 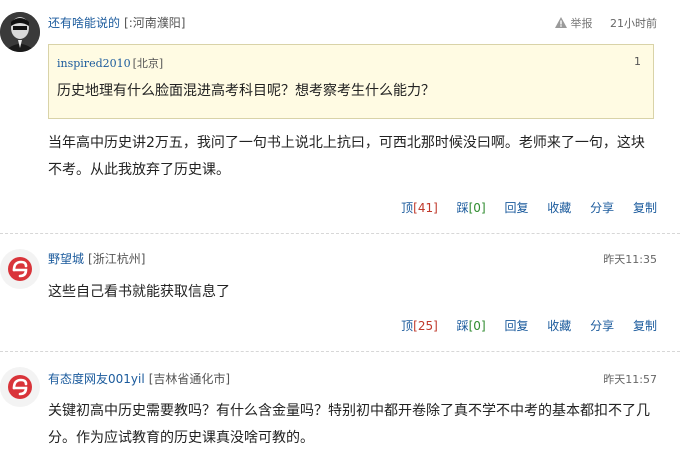 I want to click on user-location: [吉林省通化市], so click(x=189, y=379).